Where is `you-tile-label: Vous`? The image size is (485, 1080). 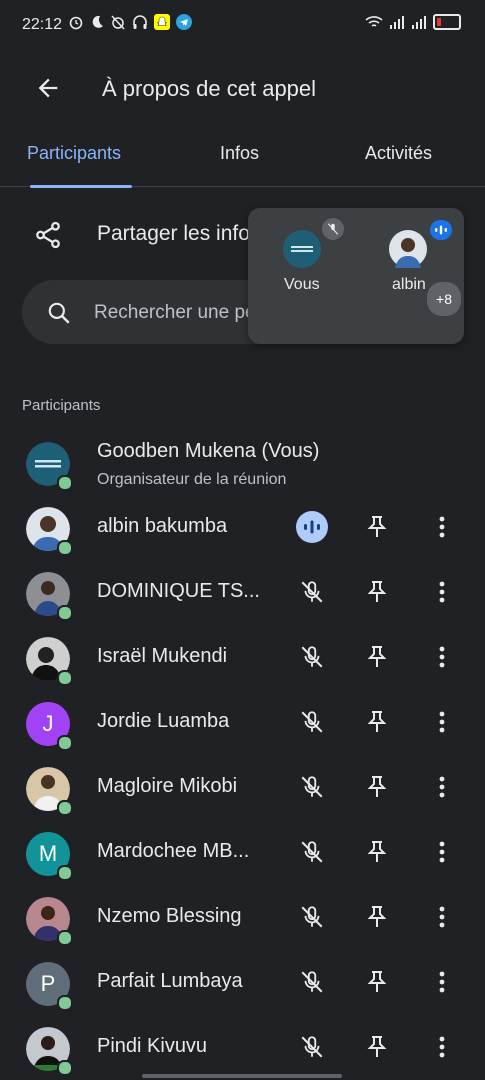
you-tile-label: Vous is located at coordinates (302, 284).